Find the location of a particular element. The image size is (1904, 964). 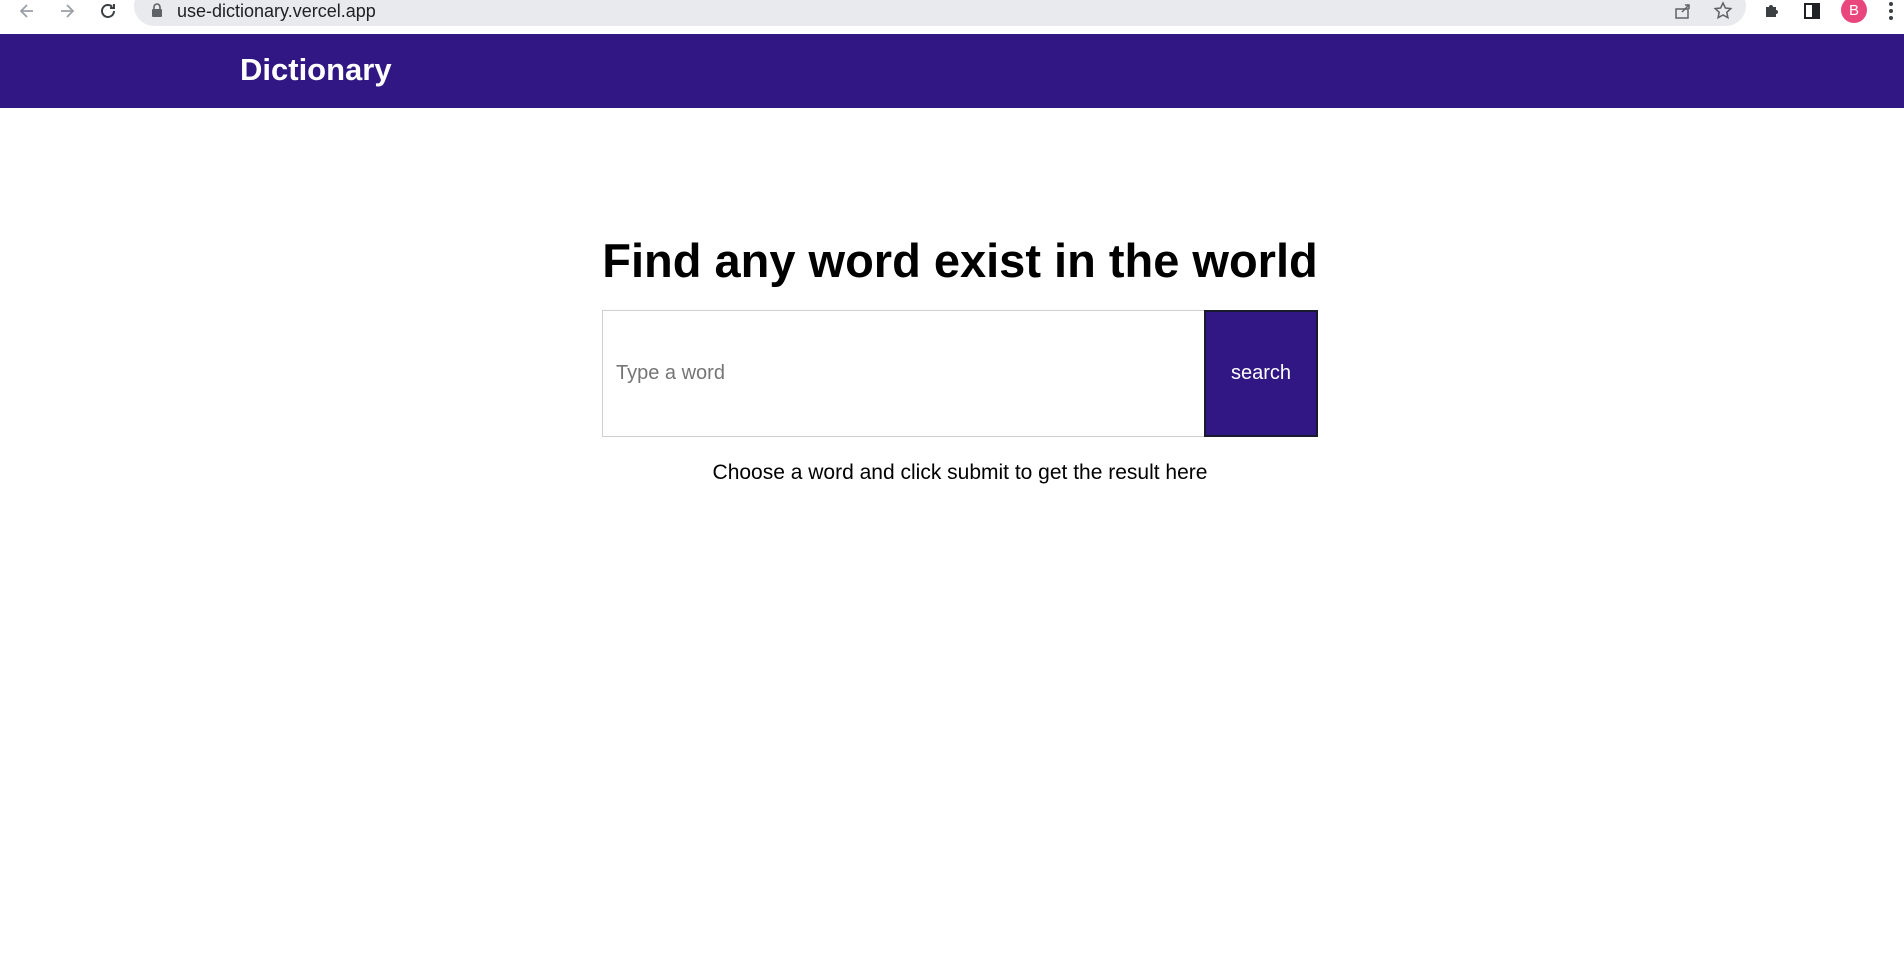

share-icon is located at coordinates (1682, 11).